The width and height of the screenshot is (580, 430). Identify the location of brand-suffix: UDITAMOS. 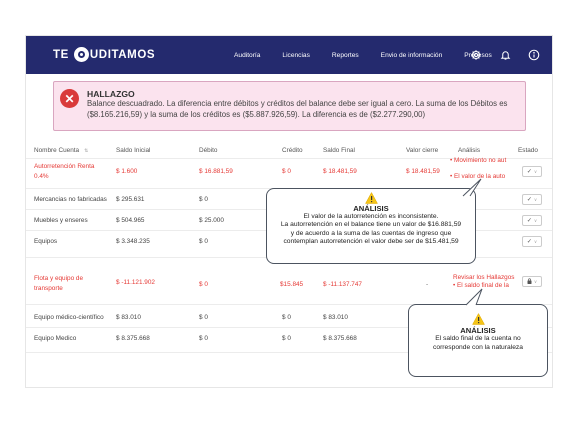
(122, 54).